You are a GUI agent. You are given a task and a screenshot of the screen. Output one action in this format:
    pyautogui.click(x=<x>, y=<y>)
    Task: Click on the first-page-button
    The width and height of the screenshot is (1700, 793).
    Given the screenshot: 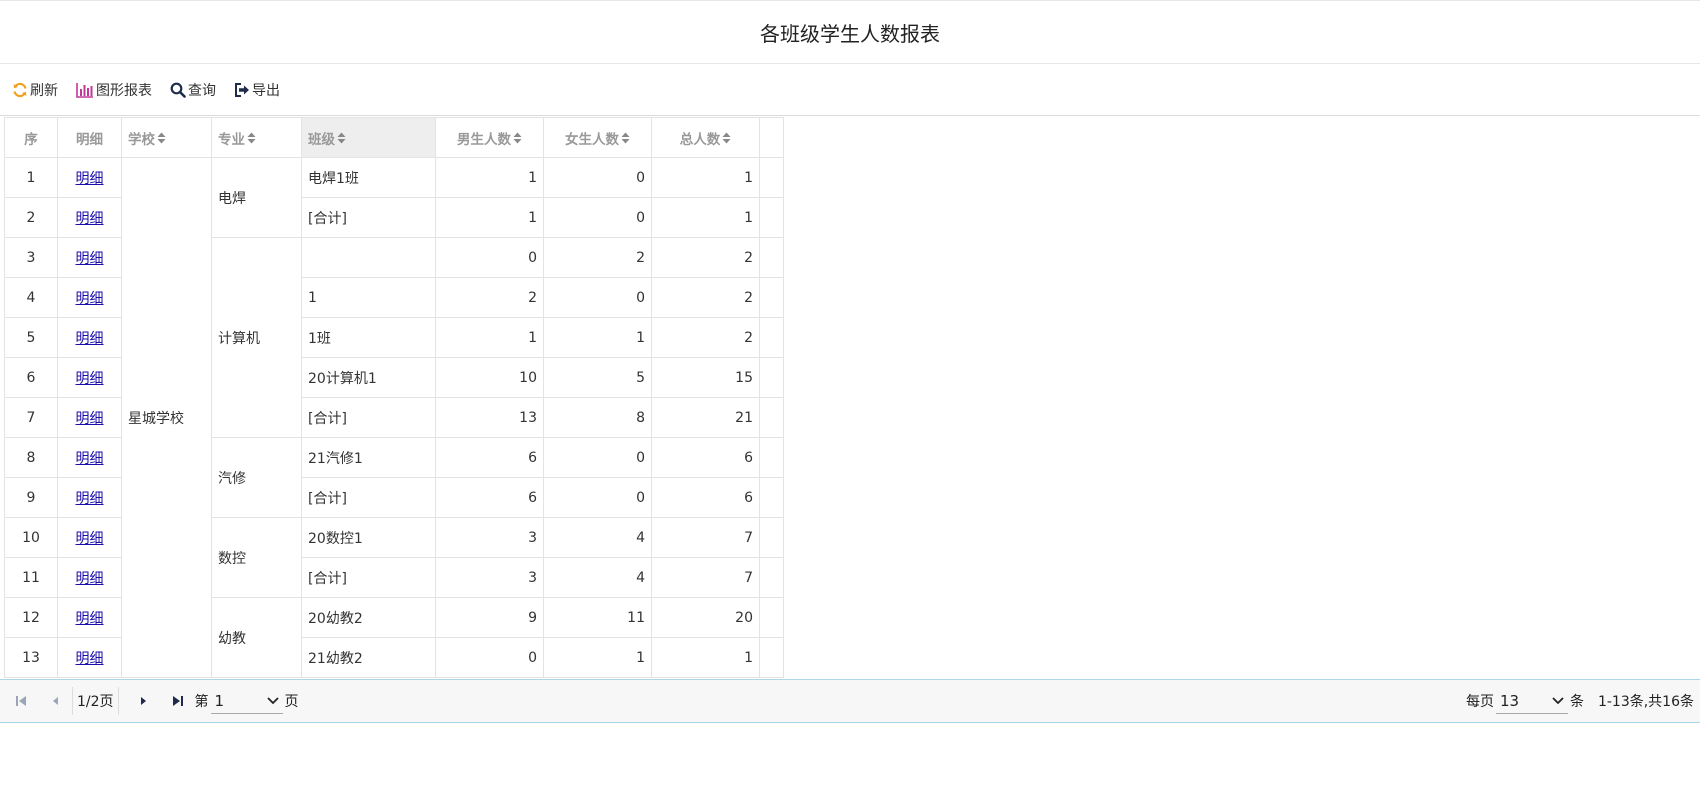 What is the action you would take?
    pyautogui.click(x=21, y=701)
    